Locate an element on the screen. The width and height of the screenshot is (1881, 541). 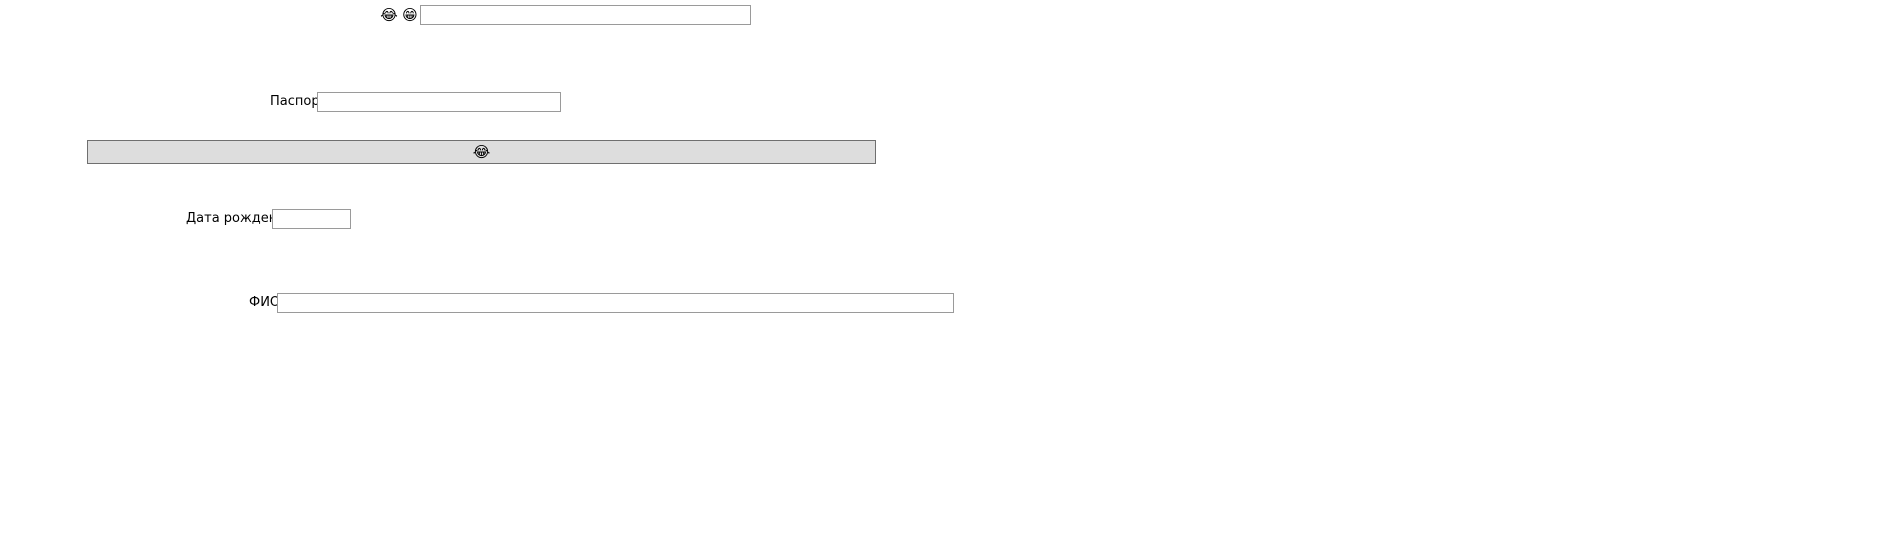
full-name-label: ФИО is located at coordinates (265, 302).